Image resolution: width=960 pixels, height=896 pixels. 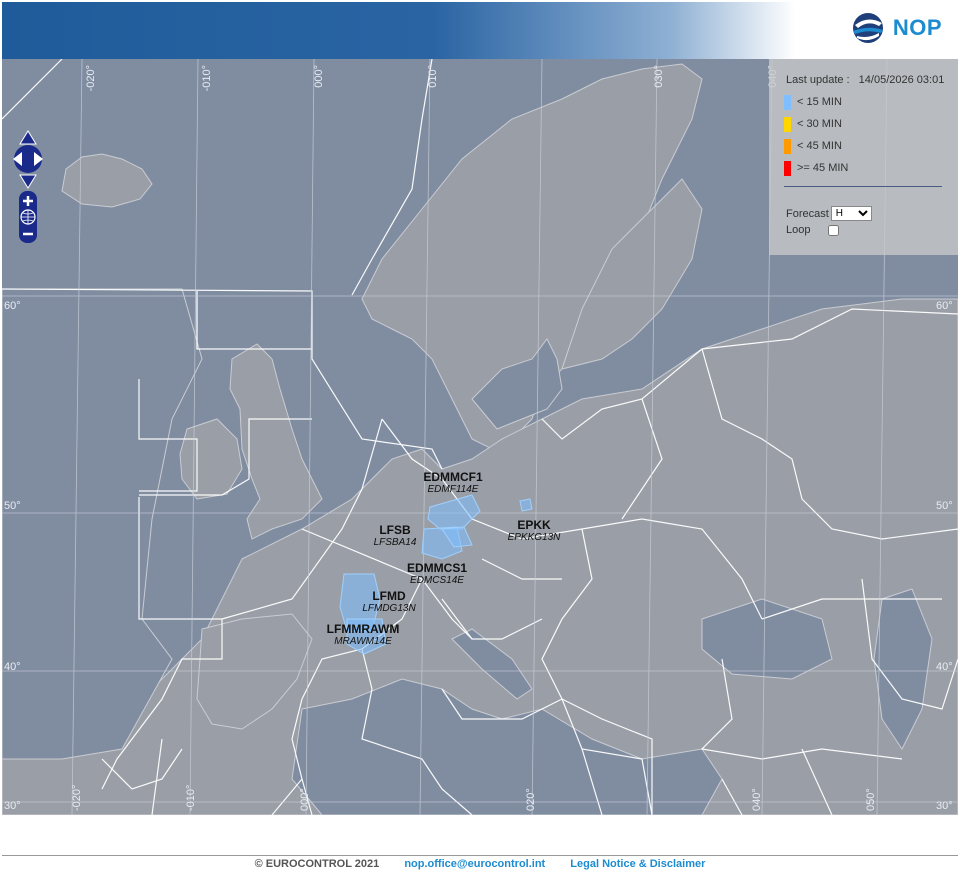 What do you see at coordinates (807, 213) in the screenshot?
I see `forecast-label: Forecast` at bounding box center [807, 213].